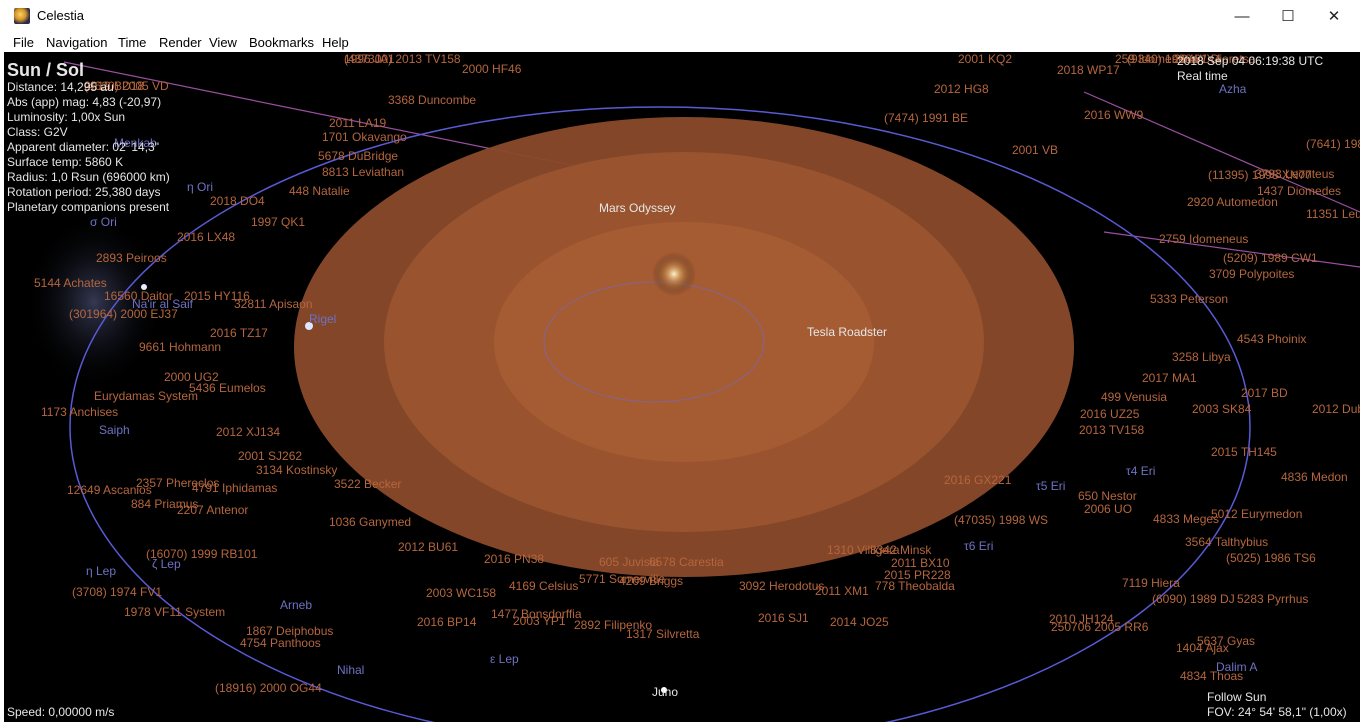  I want to click on star-label: τ4 Eri, so click(1140, 471).